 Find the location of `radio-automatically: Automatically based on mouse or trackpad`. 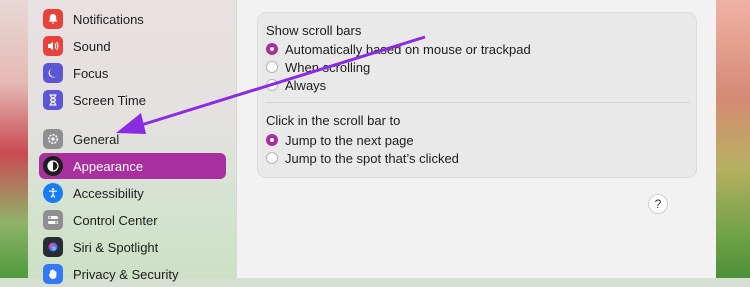

radio-automatically: Automatically based on mouse or trackpad is located at coordinates (398, 49).